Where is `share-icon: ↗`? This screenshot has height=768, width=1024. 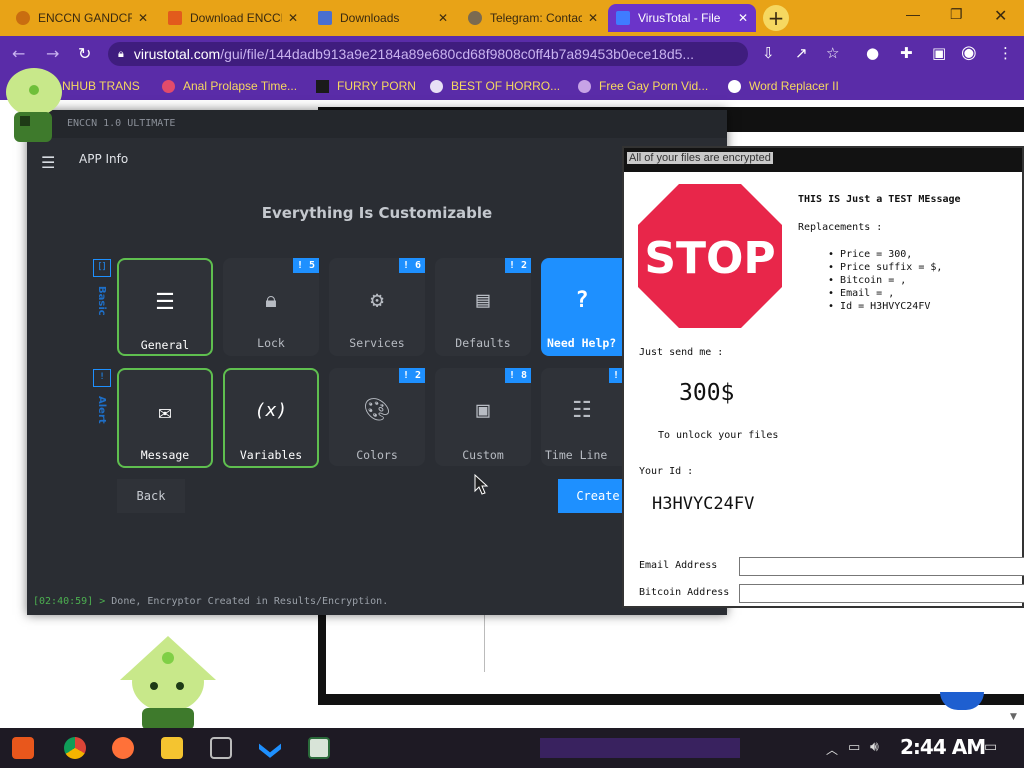
share-icon: ↗ is located at coordinates (801, 53).